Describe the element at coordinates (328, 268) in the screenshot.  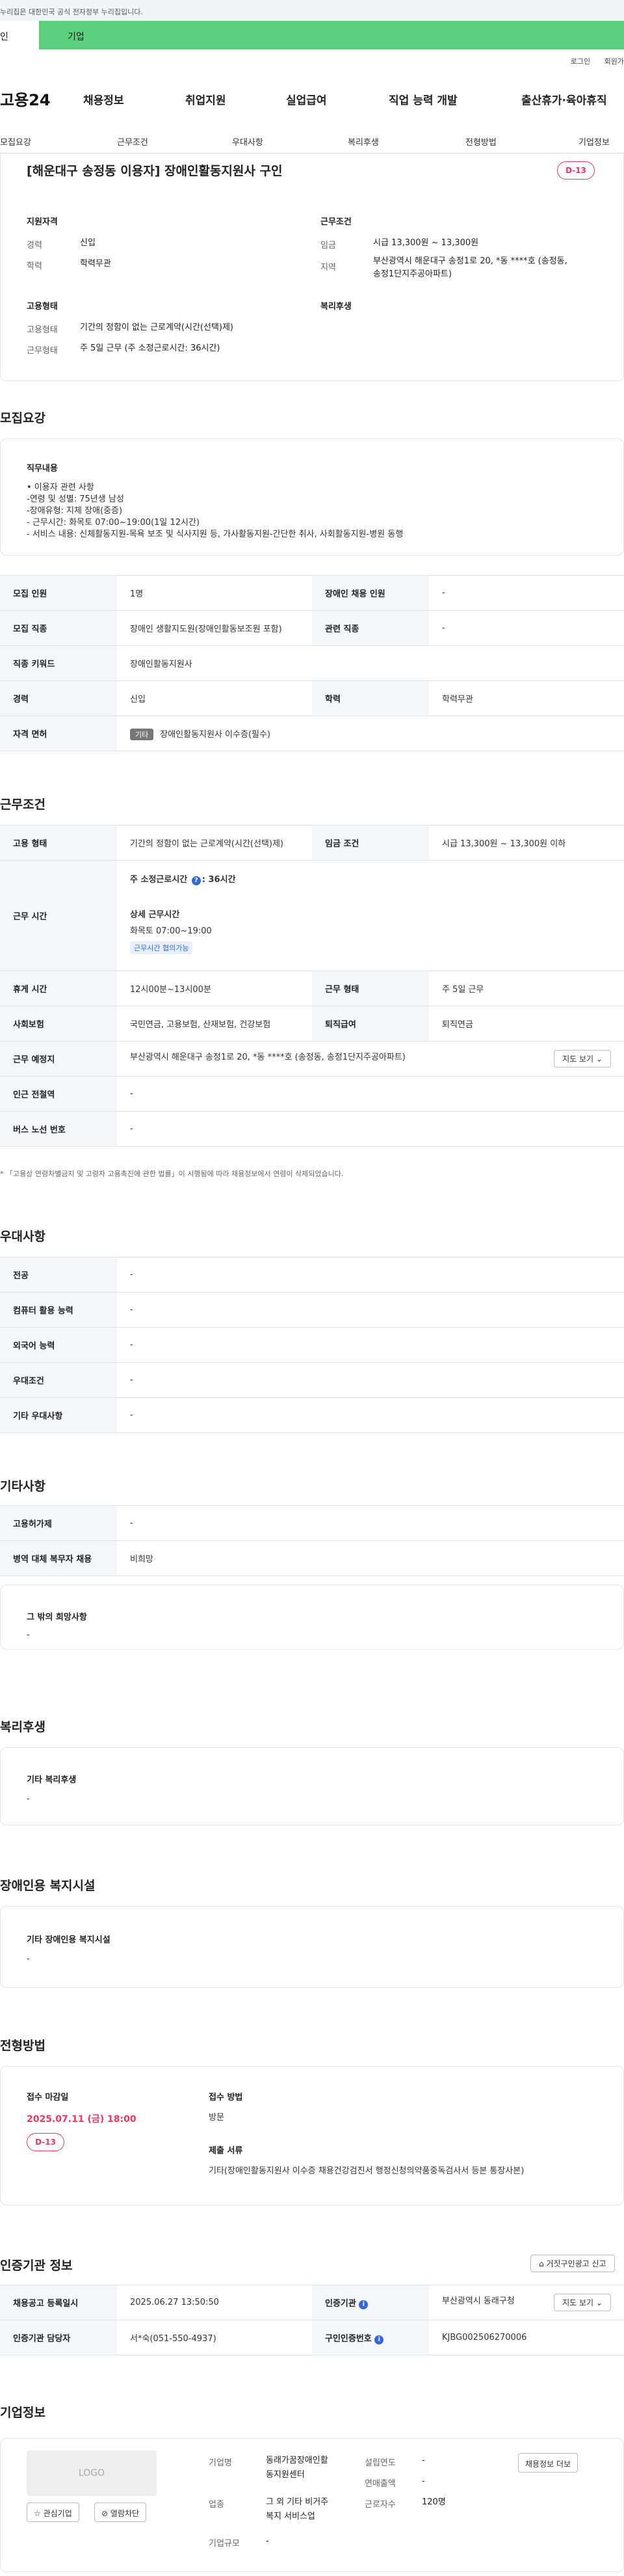
I see `area-label: 지역` at that location.